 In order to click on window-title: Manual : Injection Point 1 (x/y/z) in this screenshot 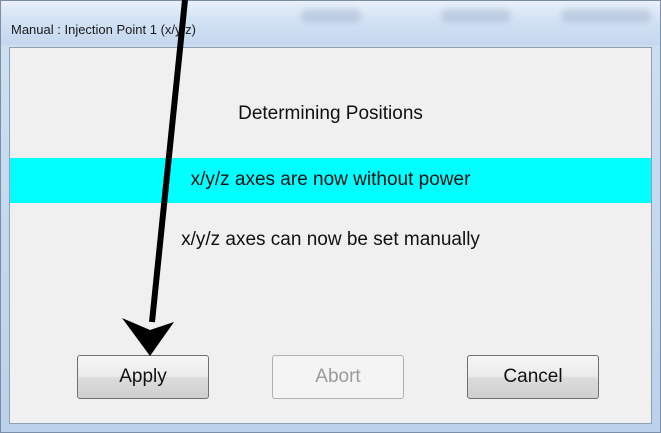, I will do `click(103, 29)`.